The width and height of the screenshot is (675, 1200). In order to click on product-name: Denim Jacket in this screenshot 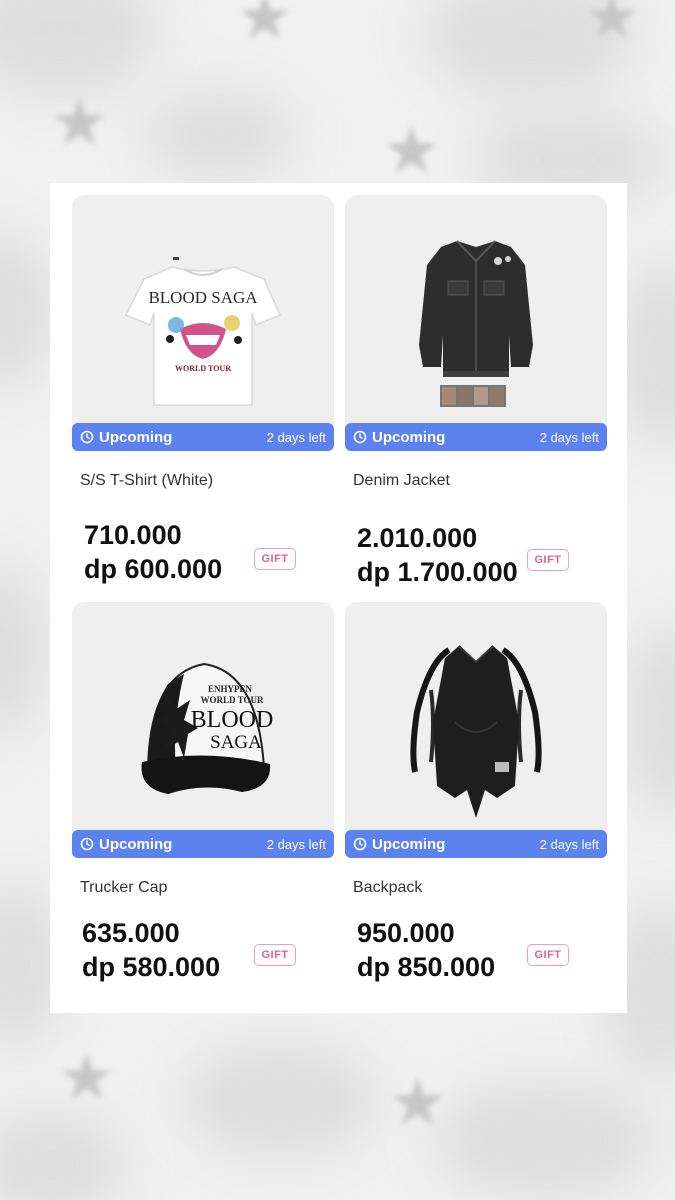, I will do `click(401, 481)`.